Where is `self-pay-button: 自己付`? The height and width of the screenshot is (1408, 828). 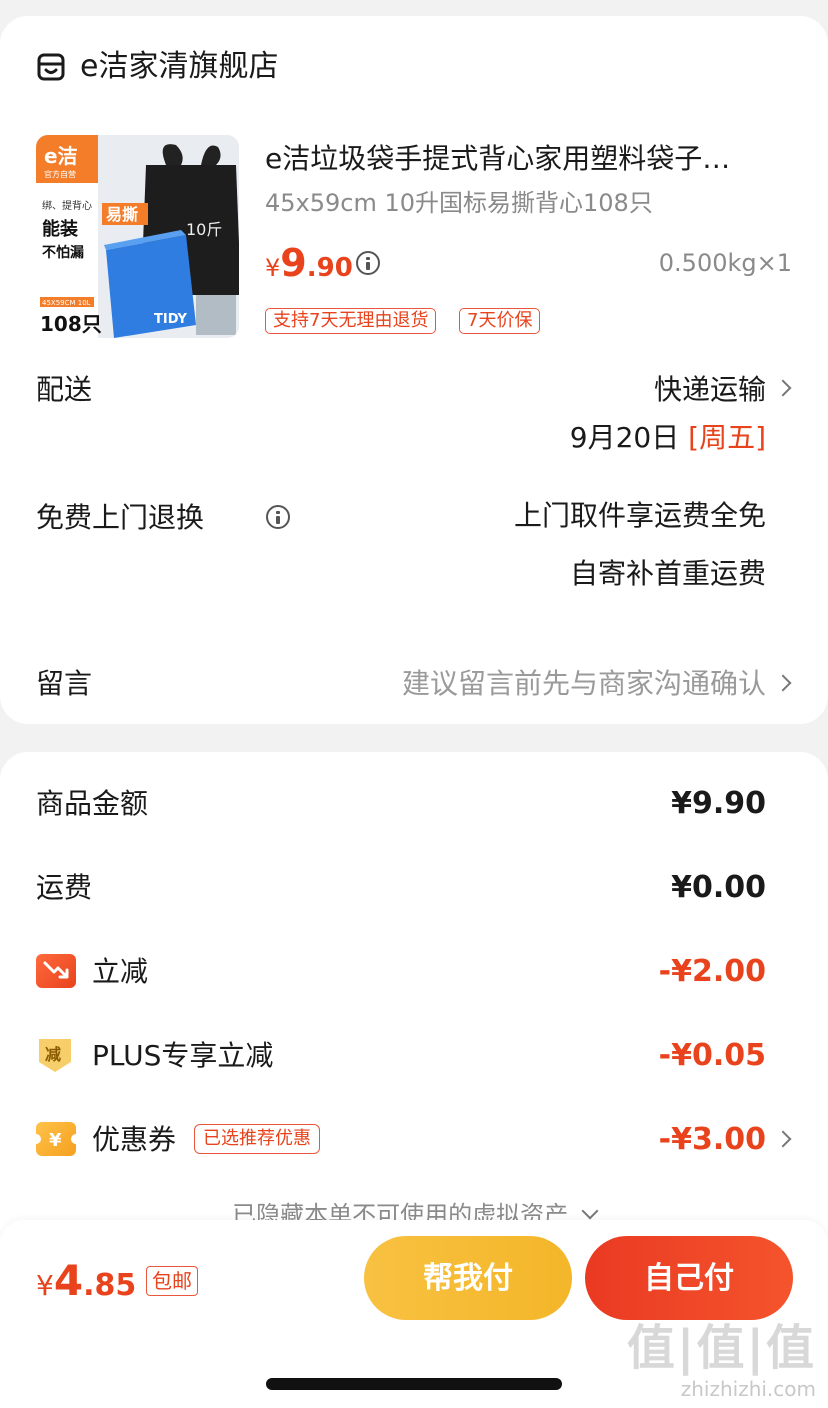 self-pay-button: 自己付 is located at coordinates (689, 1278).